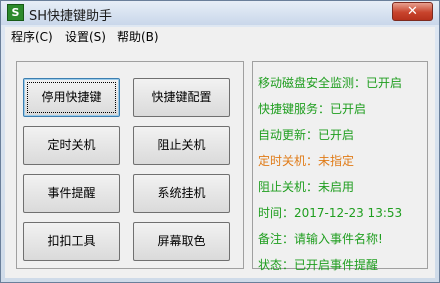  Describe the element at coordinates (71, 241) in the screenshot. I see `qq-tools-button: 扣扣工具` at that location.